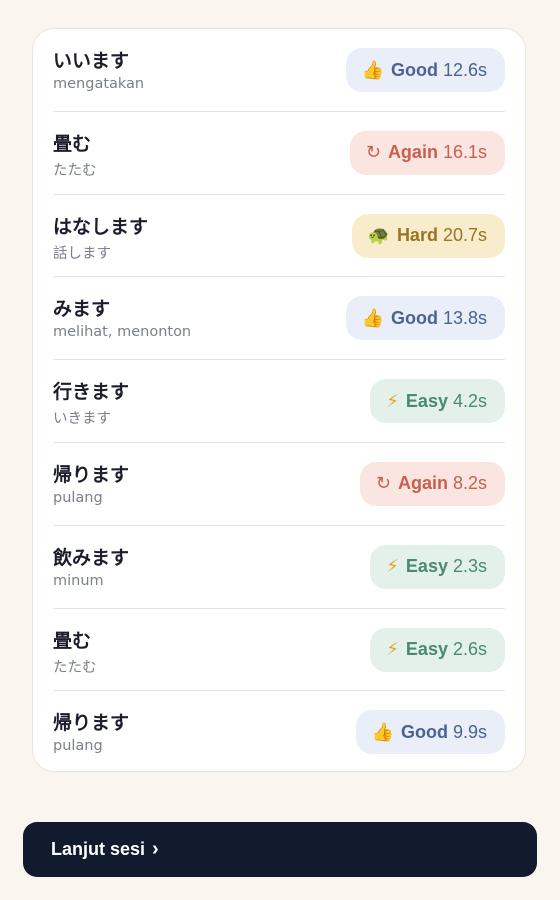  I want to click on rating-badge-good: 👍 Good 12.6s, so click(425, 70).